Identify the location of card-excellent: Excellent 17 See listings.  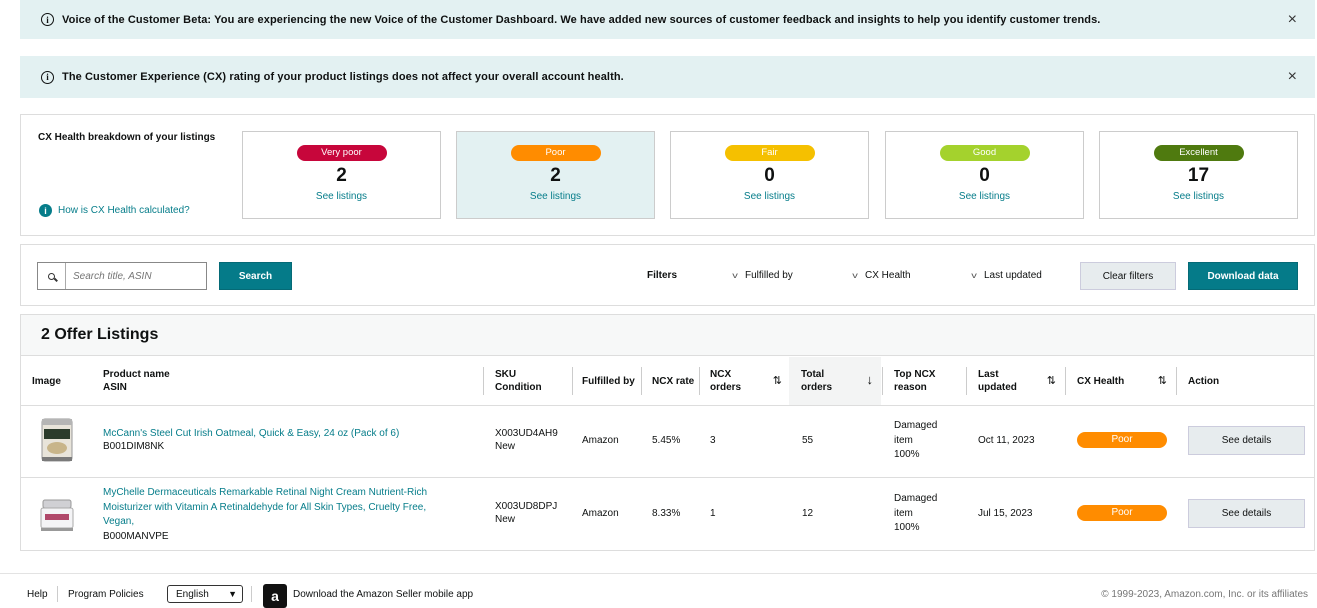
(1198, 175).